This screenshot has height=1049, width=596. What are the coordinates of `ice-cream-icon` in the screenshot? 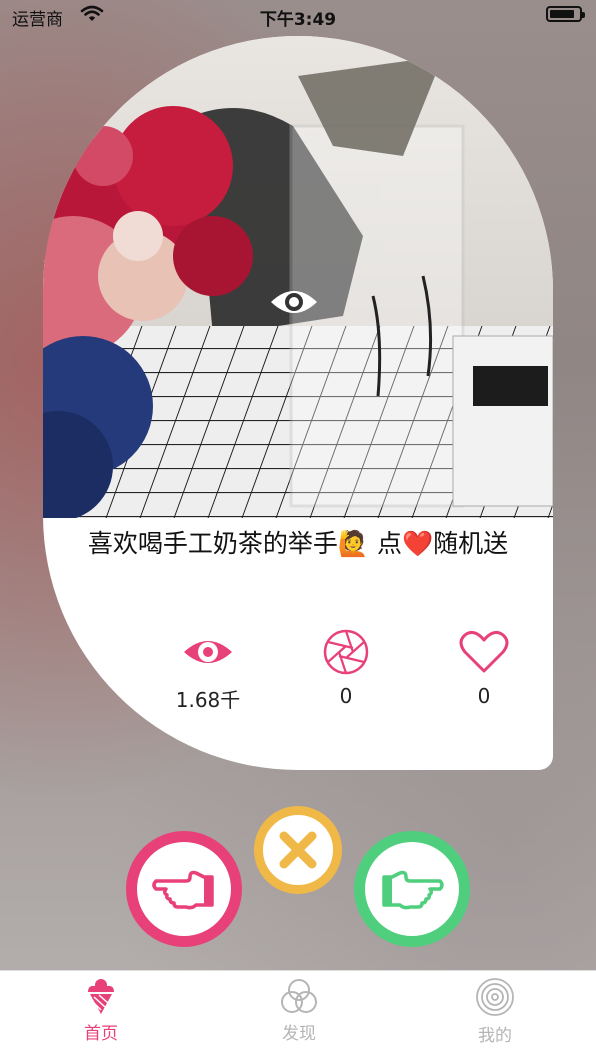 It's located at (101, 996).